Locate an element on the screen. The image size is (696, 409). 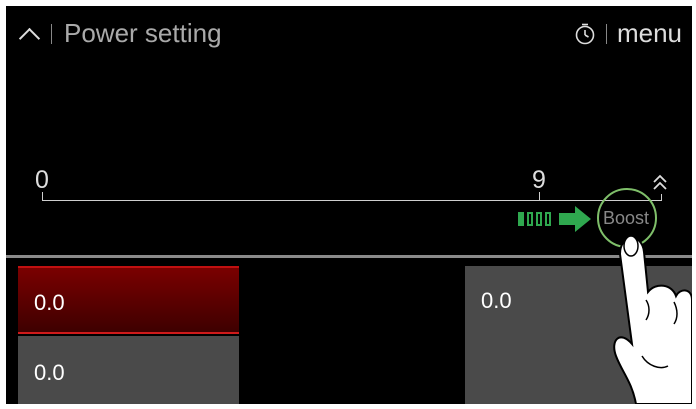
zone-lower-value: 0.0 is located at coordinates (49, 372).